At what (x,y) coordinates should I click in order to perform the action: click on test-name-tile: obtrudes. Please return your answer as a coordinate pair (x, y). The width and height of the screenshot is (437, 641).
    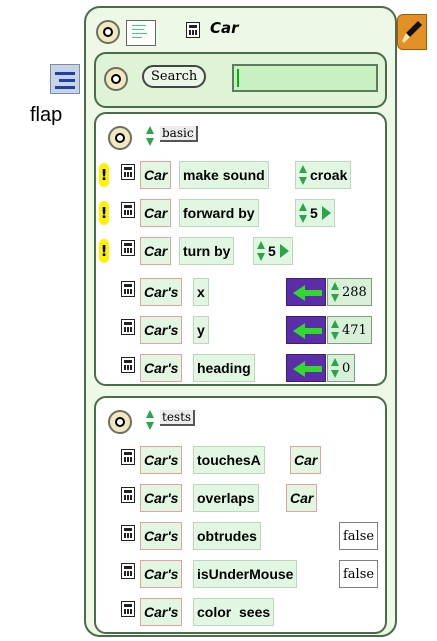
    Looking at the image, I should click on (227, 536).